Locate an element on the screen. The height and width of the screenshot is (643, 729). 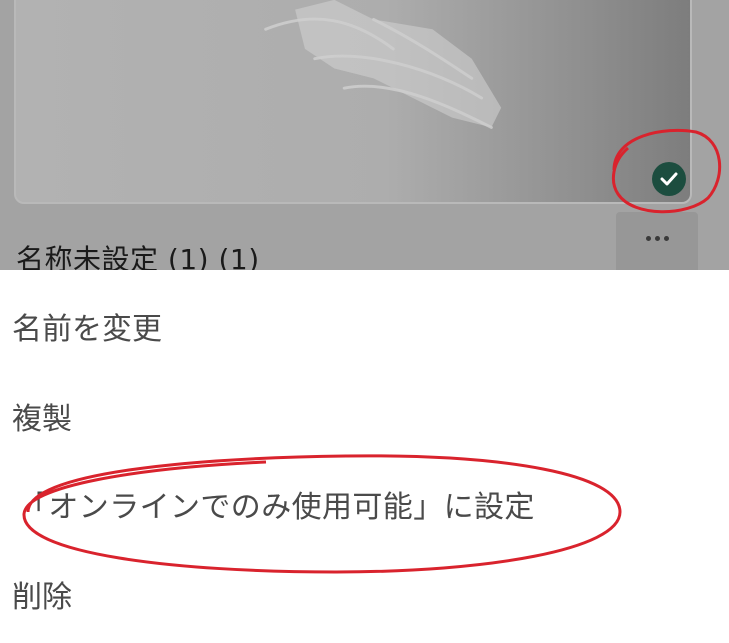
menu-item-delete: 削除 is located at coordinates (42, 594).